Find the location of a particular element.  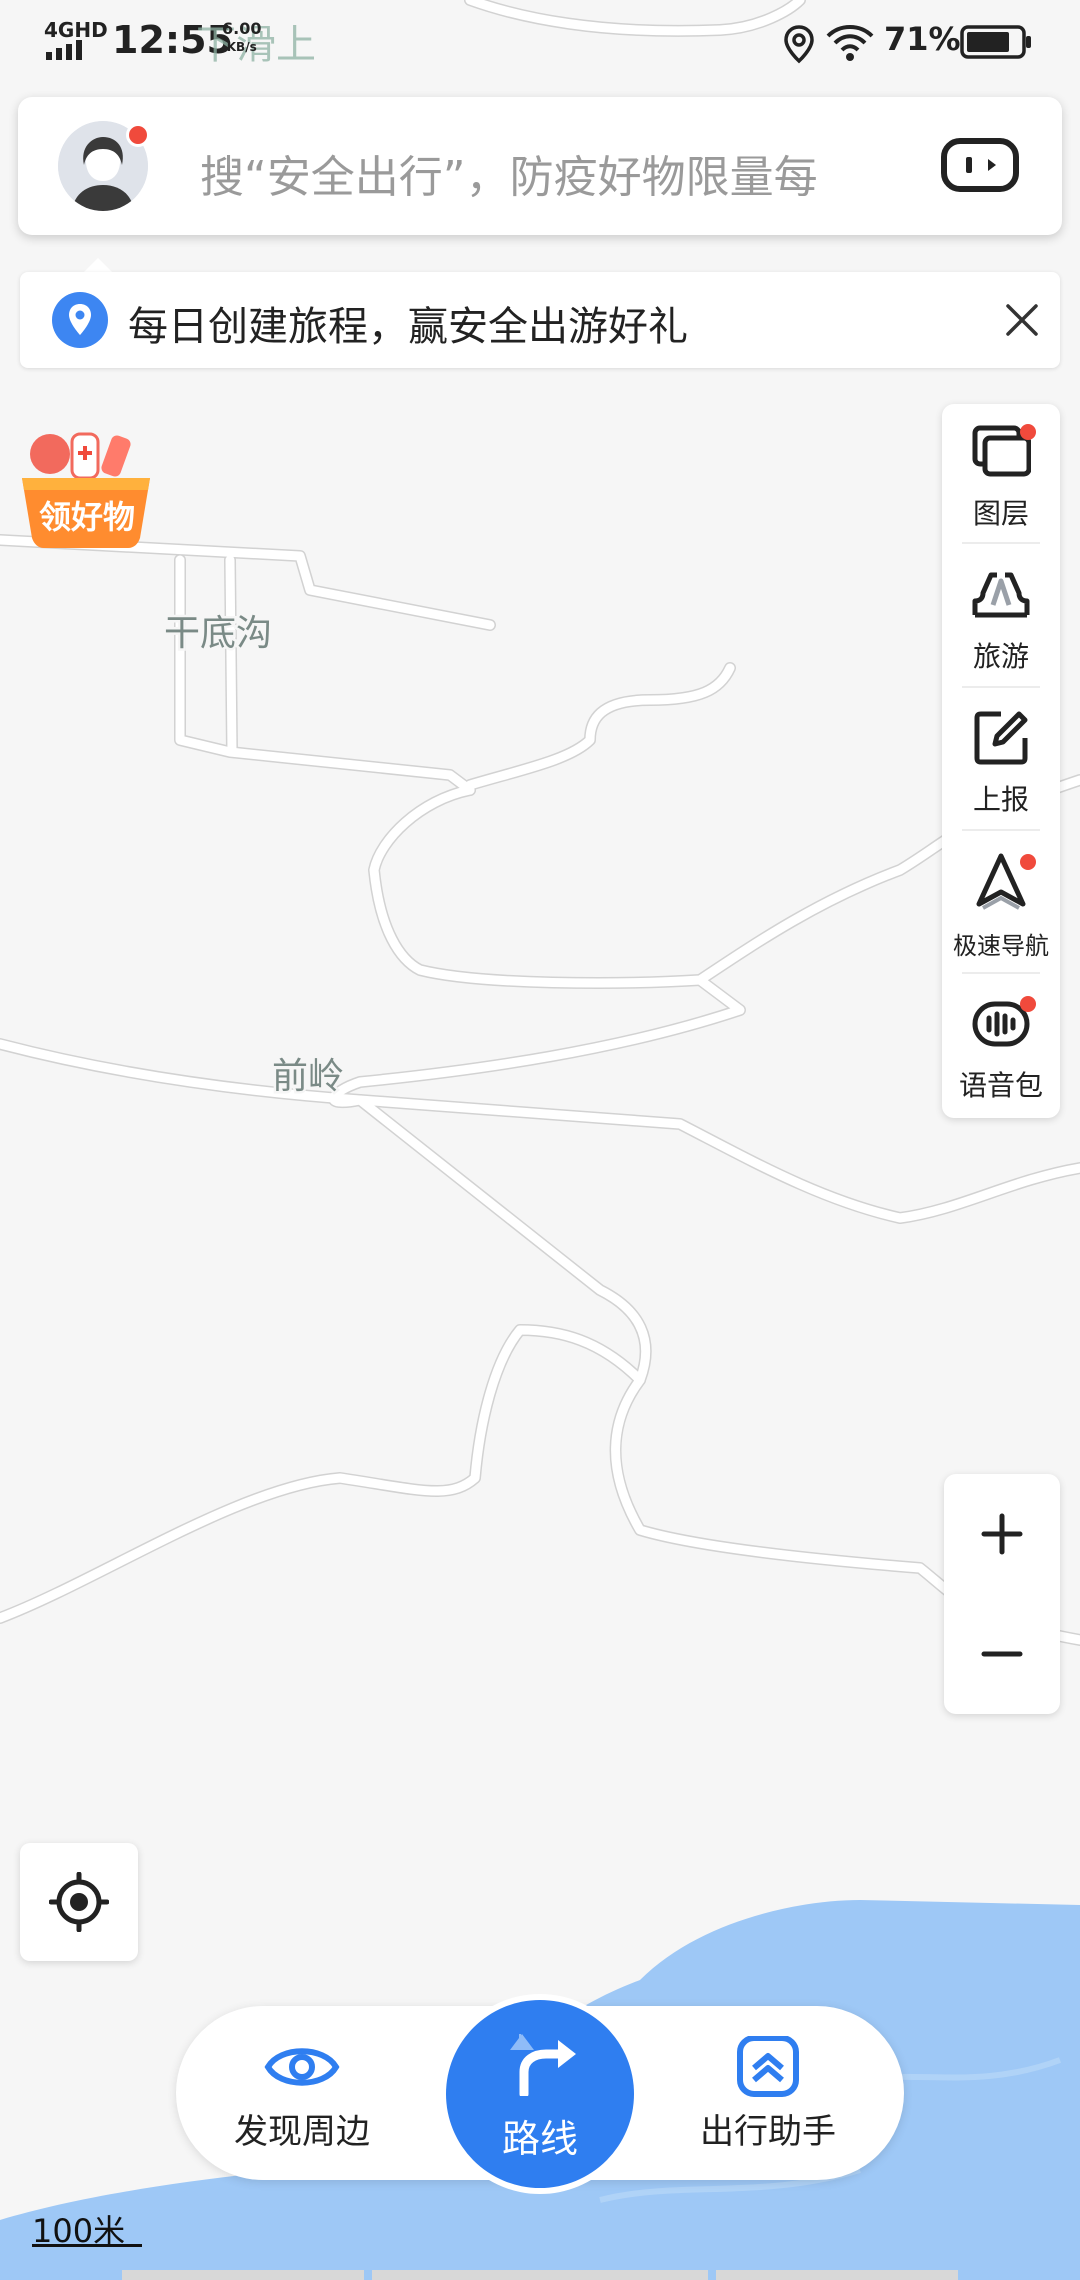

discover-nearby-button: 发现周边 is located at coordinates (294, 2093).